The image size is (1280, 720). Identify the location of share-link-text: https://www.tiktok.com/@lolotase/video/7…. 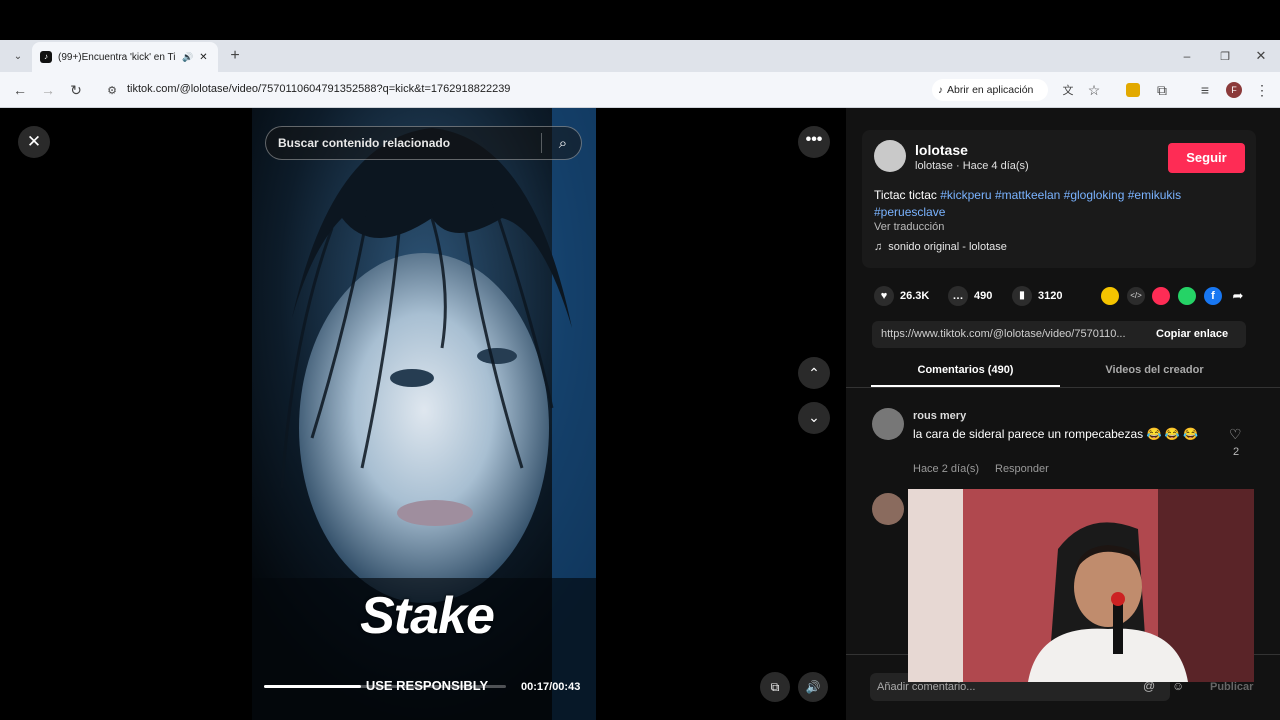
(1003, 334).